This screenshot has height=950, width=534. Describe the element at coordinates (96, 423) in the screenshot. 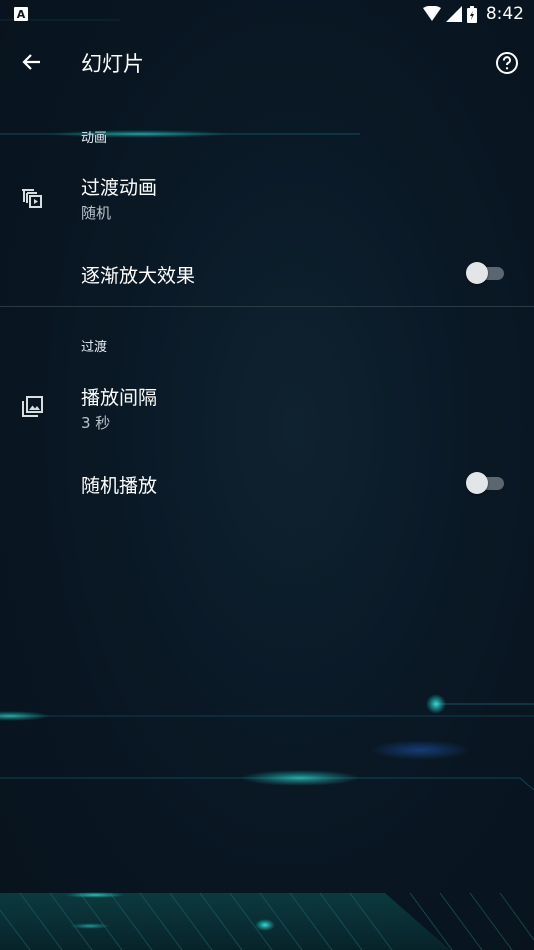

I see `play-interval-summary: 3 秒` at that location.